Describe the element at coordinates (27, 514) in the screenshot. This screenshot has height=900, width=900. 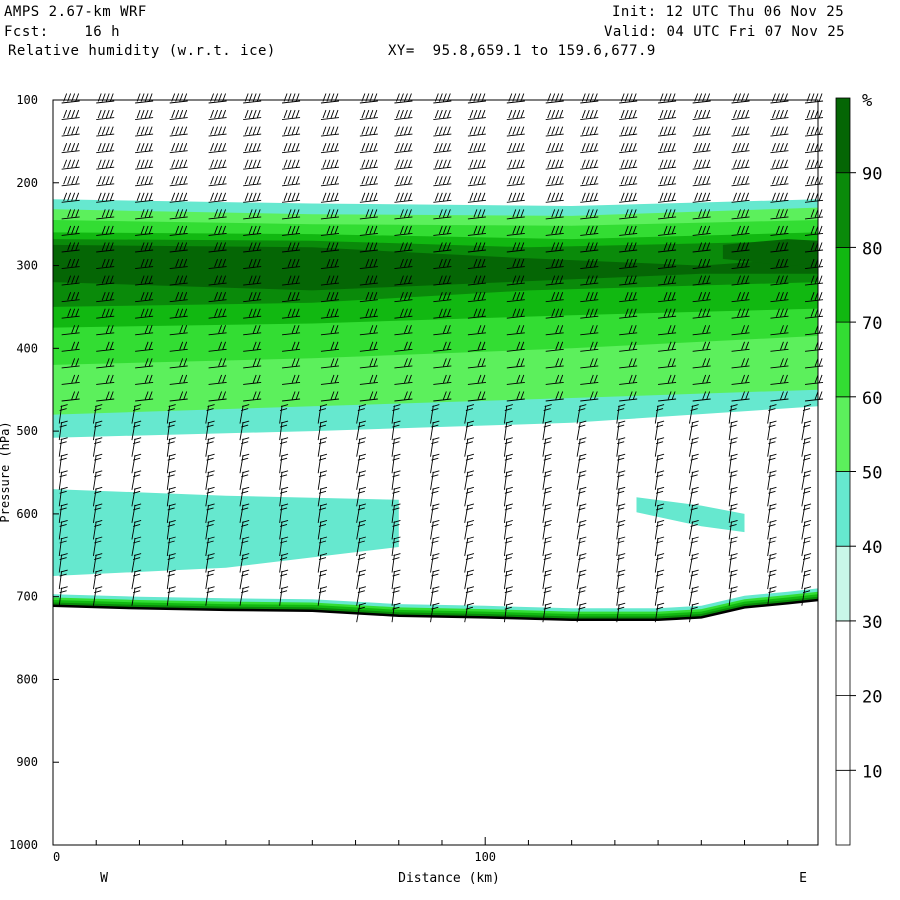
I see `y-tick-label: 600` at that location.